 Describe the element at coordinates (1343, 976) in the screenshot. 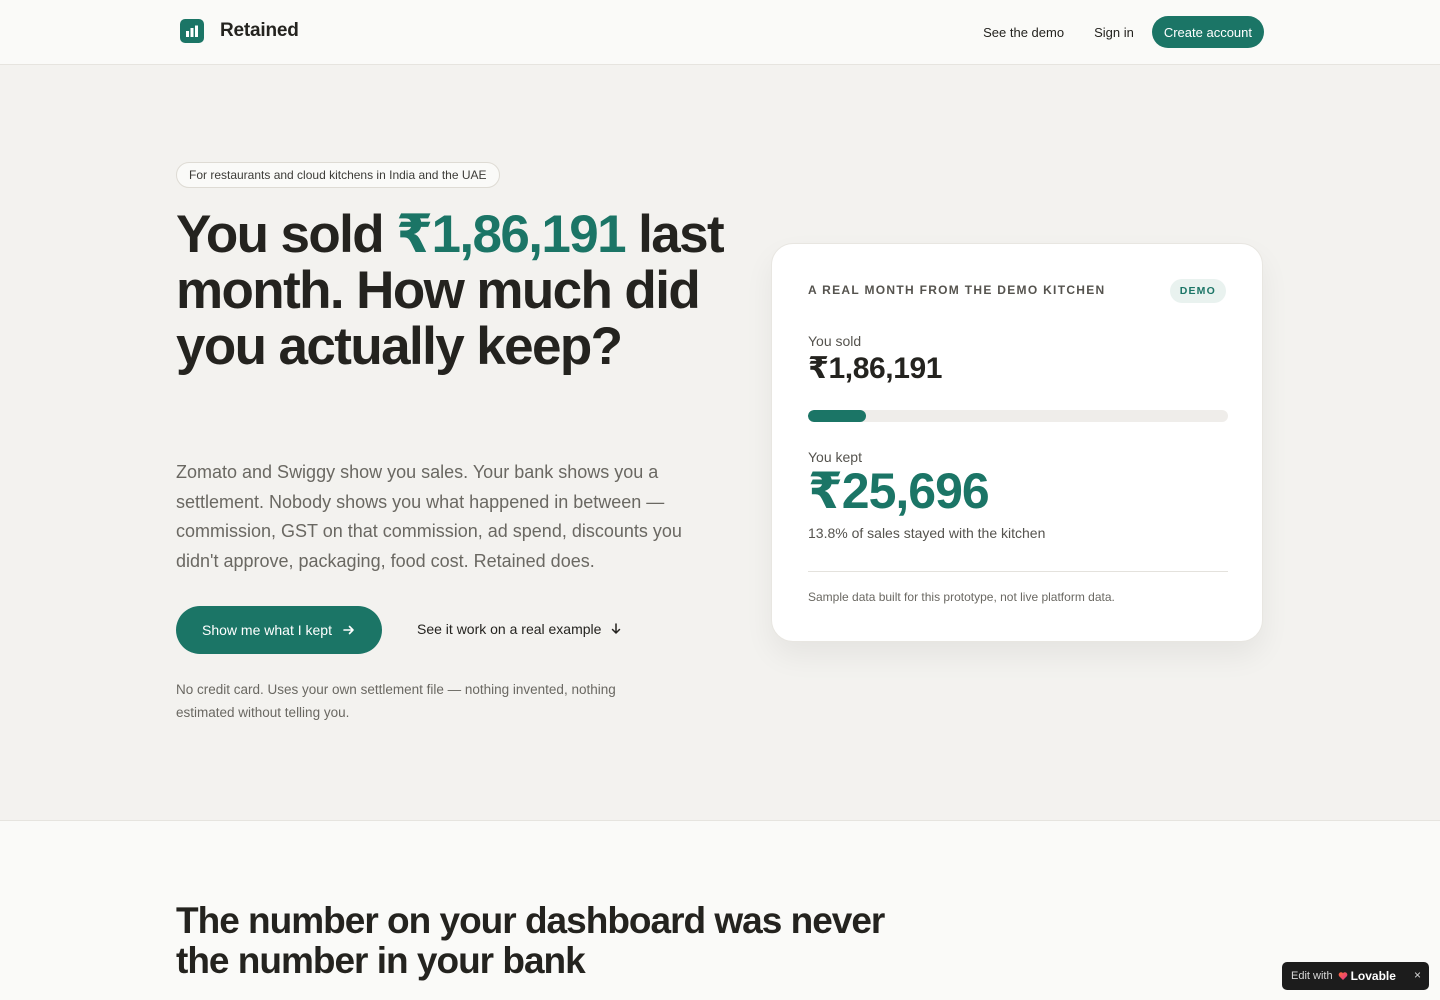

I see `lovable-heart-icon` at that location.